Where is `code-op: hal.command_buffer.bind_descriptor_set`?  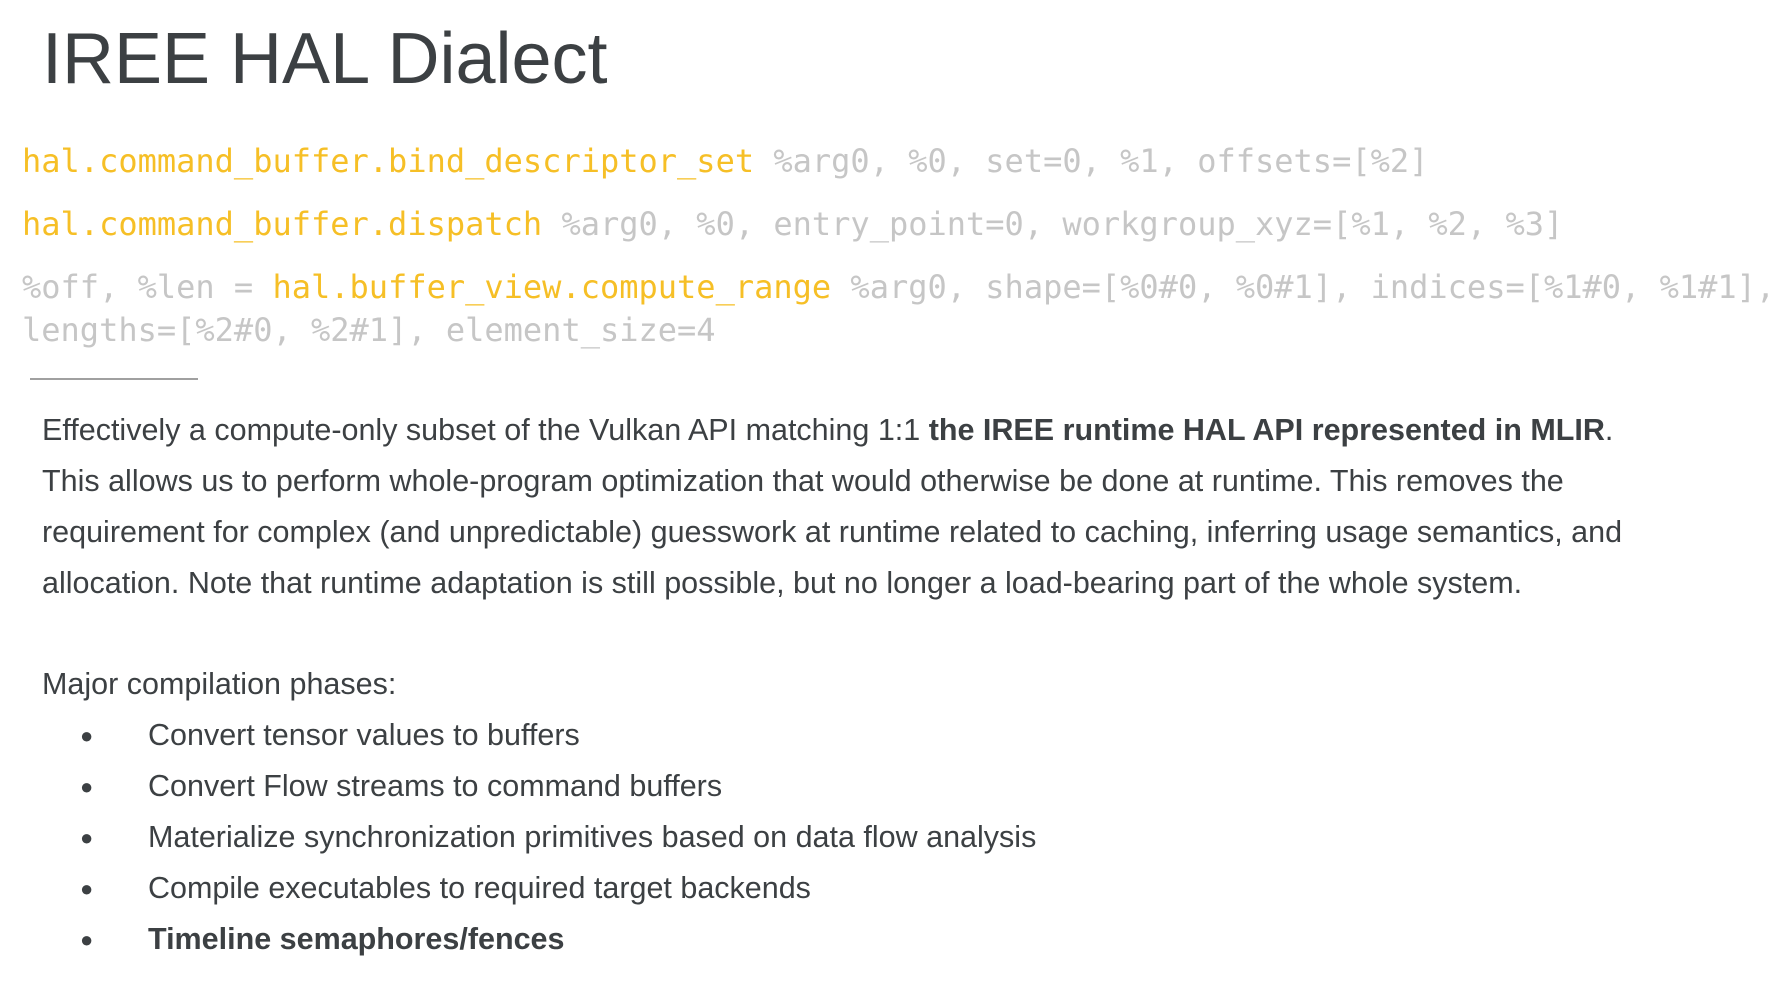
code-op: hal.command_buffer.bind_descriptor_set is located at coordinates (388, 161).